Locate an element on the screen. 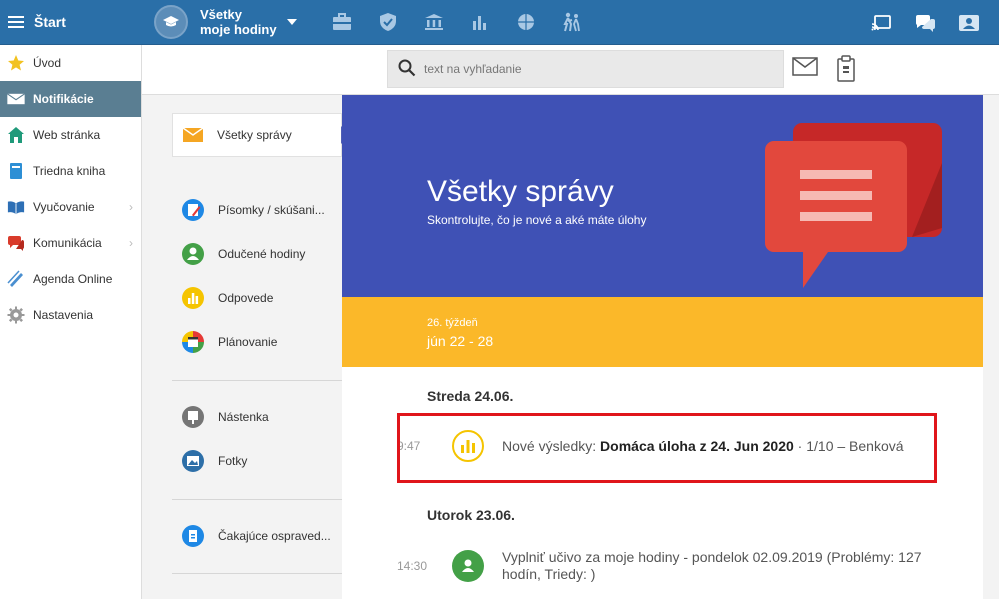 Image resolution: width=999 pixels, height=599 pixels. star-icon is located at coordinates (16, 63).